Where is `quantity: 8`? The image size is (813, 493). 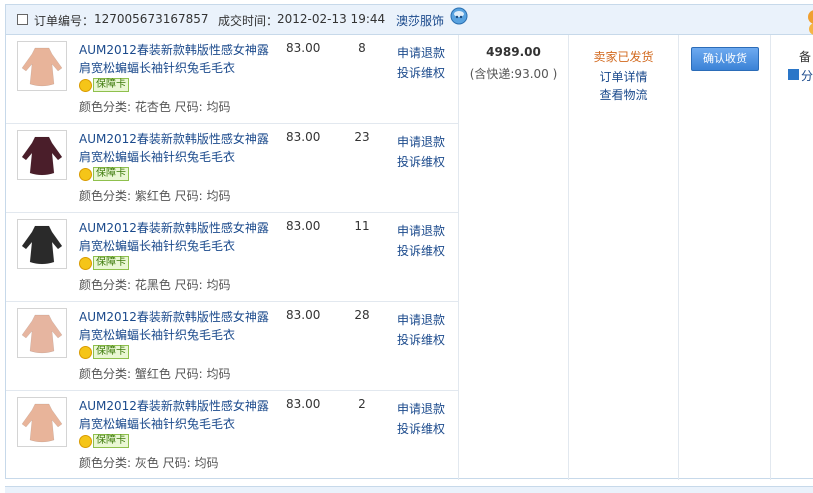
quantity: 8 is located at coordinates (362, 48).